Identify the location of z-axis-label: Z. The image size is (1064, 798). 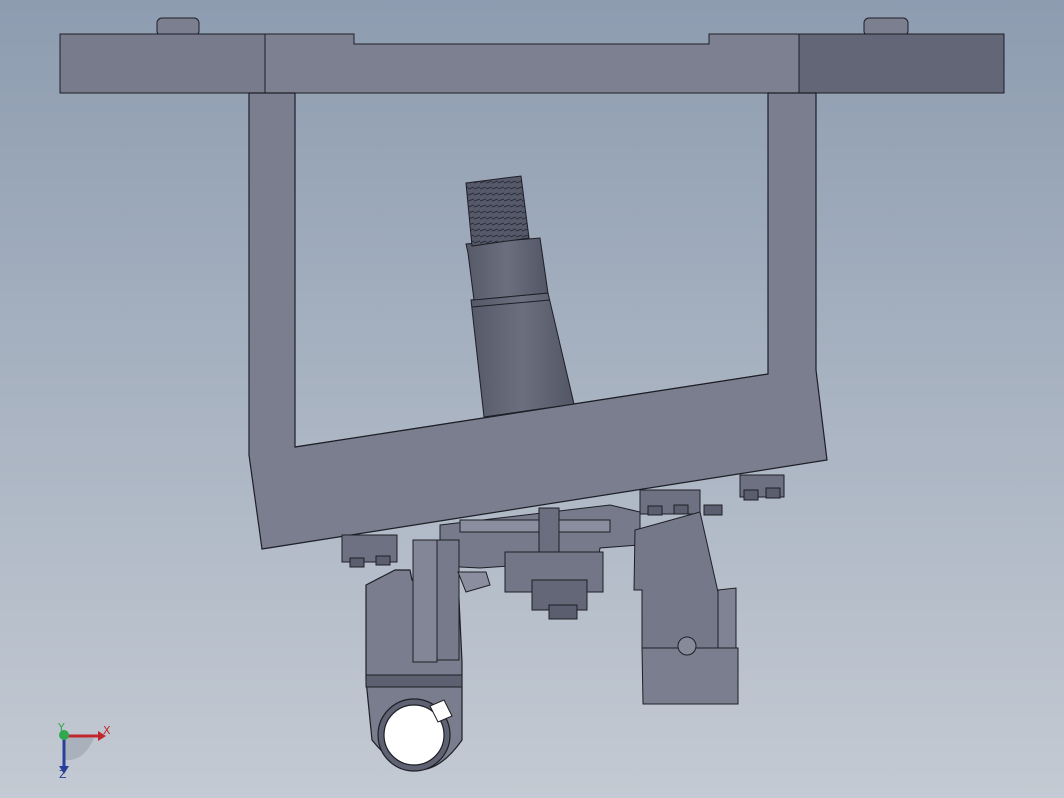
(63, 774).